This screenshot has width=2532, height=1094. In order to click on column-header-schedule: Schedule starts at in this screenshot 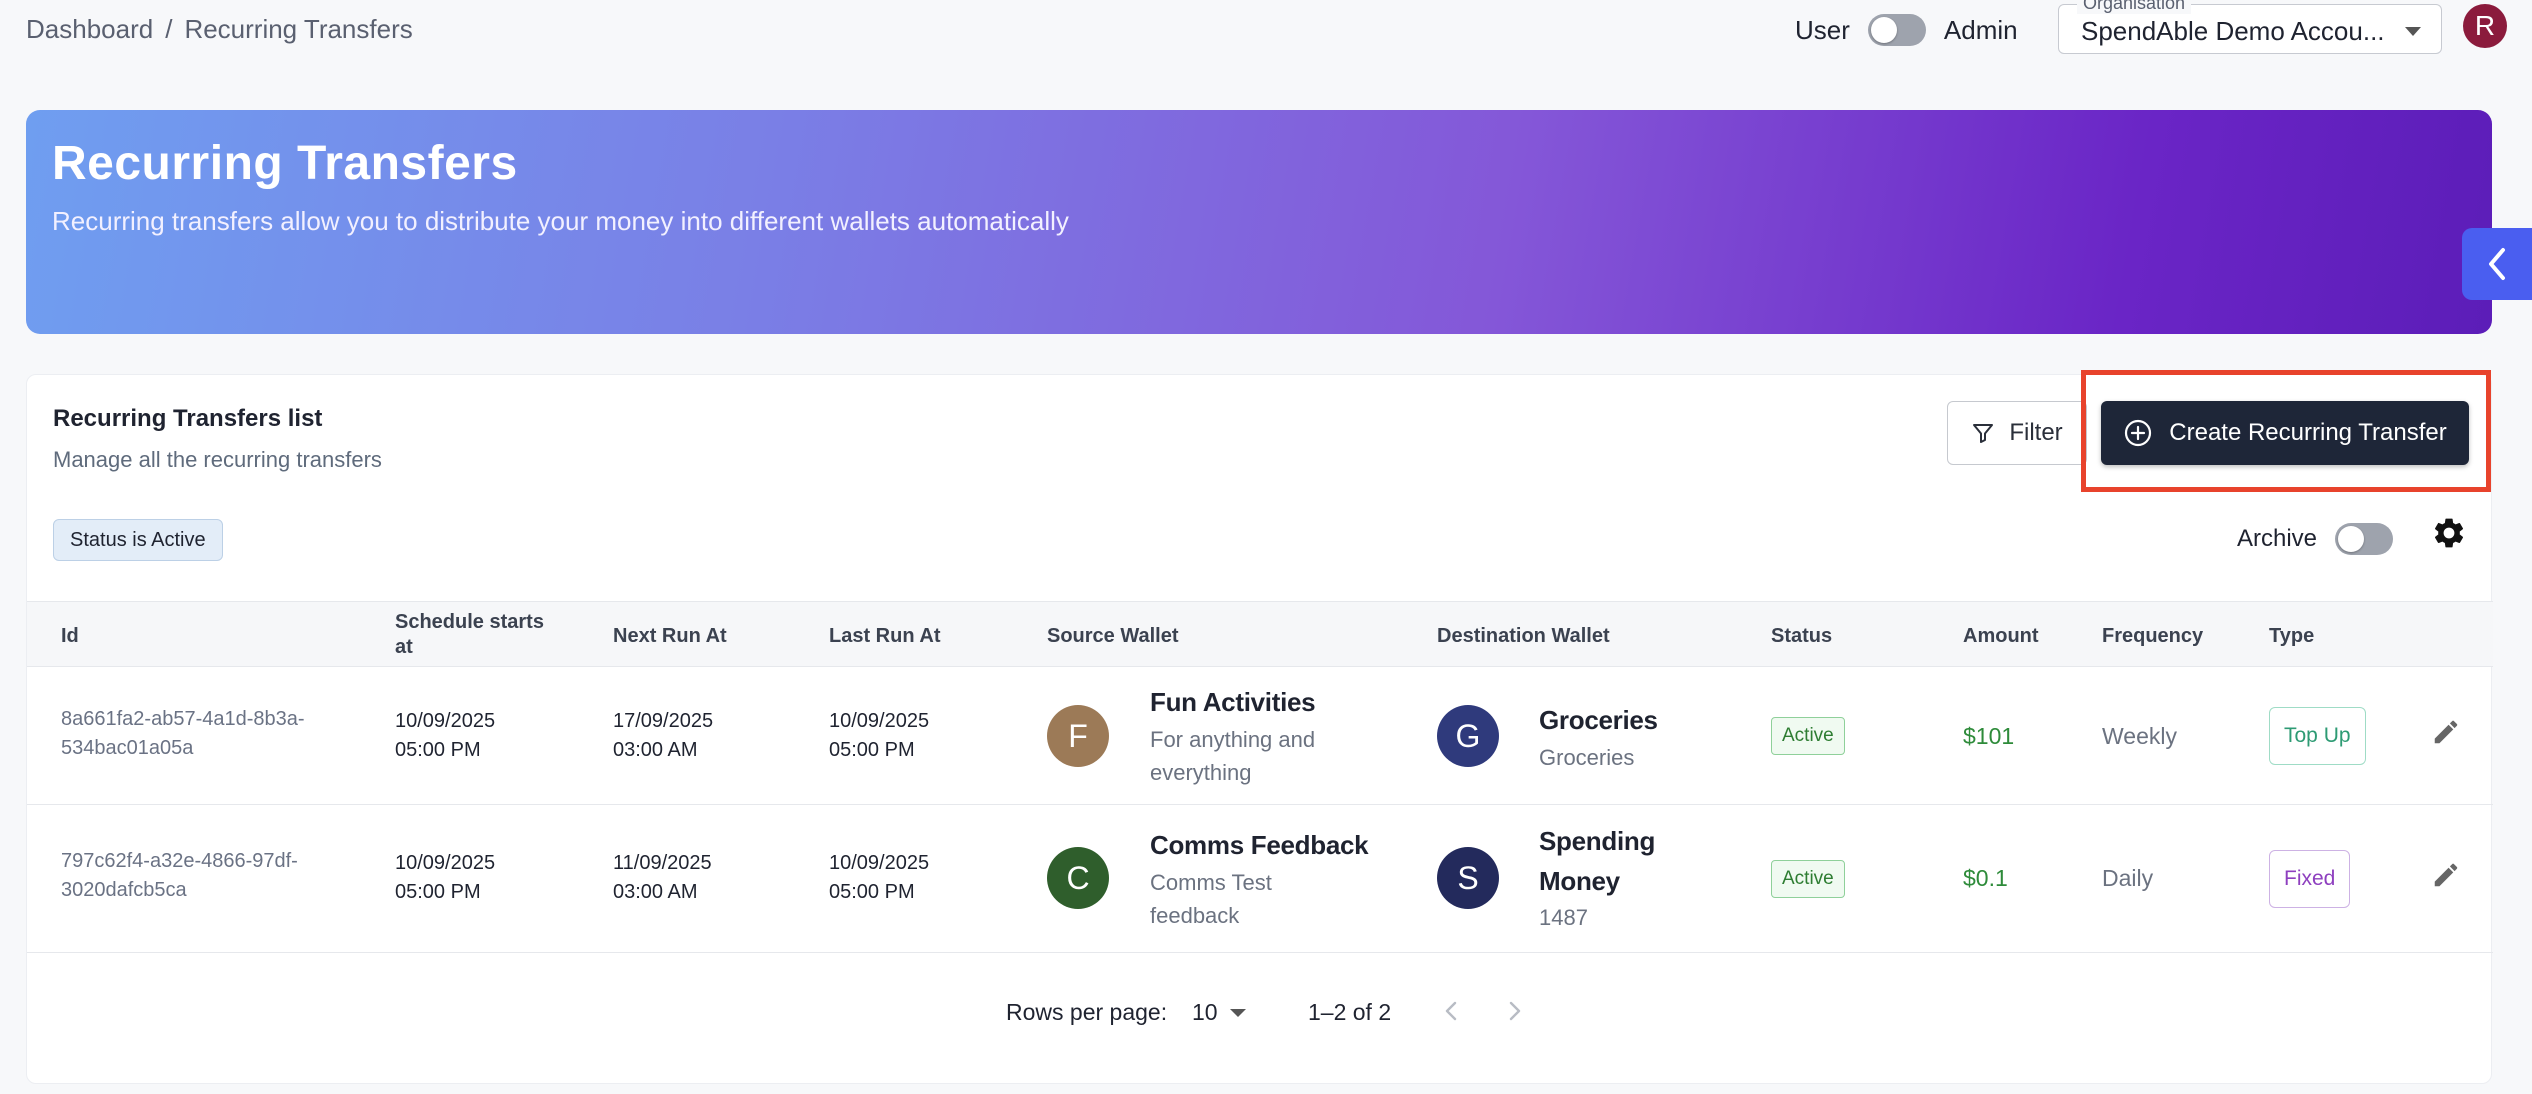, I will do `click(480, 635)`.